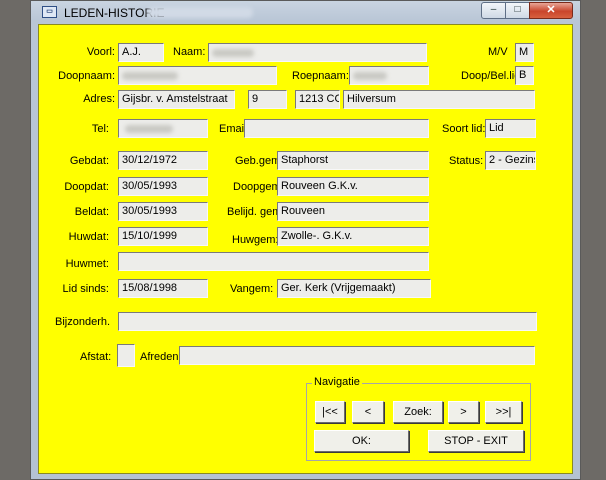 This screenshot has height=480, width=606. I want to click on naam-field, so click(317, 52).